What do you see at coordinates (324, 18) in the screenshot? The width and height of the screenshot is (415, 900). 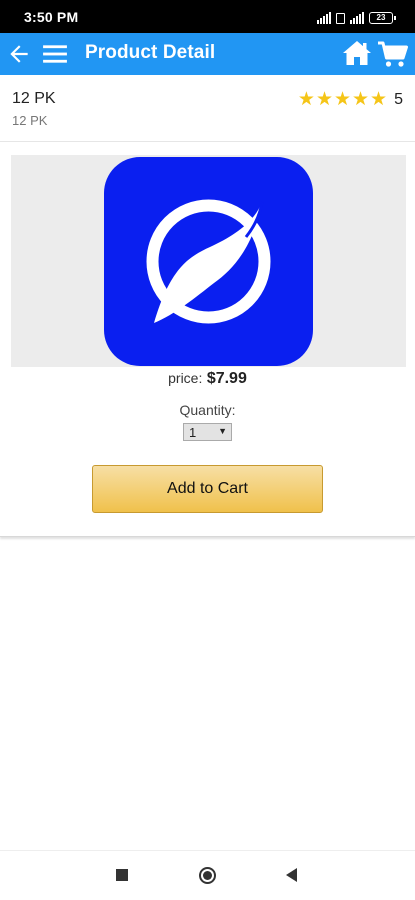 I see `signal-icon` at bounding box center [324, 18].